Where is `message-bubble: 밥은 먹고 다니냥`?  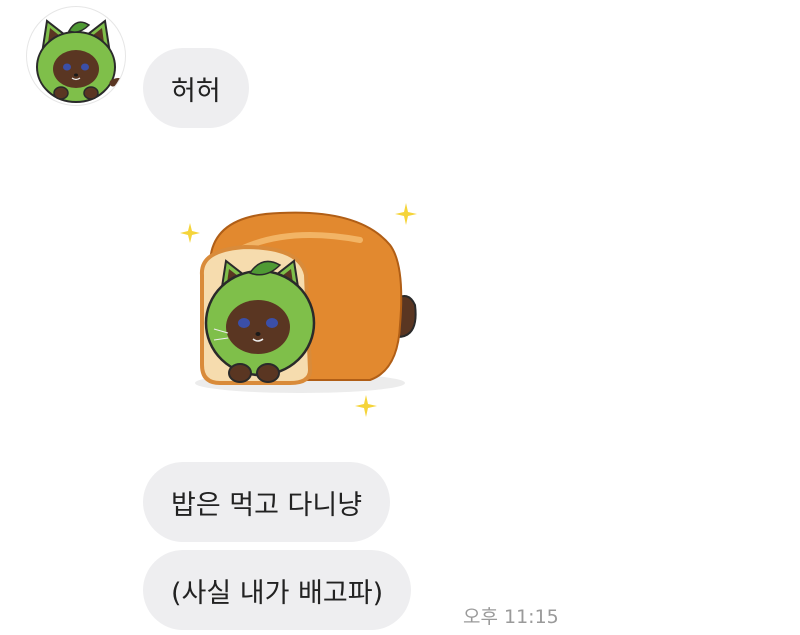 message-bubble: 밥은 먹고 다니냥 is located at coordinates (267, 502).